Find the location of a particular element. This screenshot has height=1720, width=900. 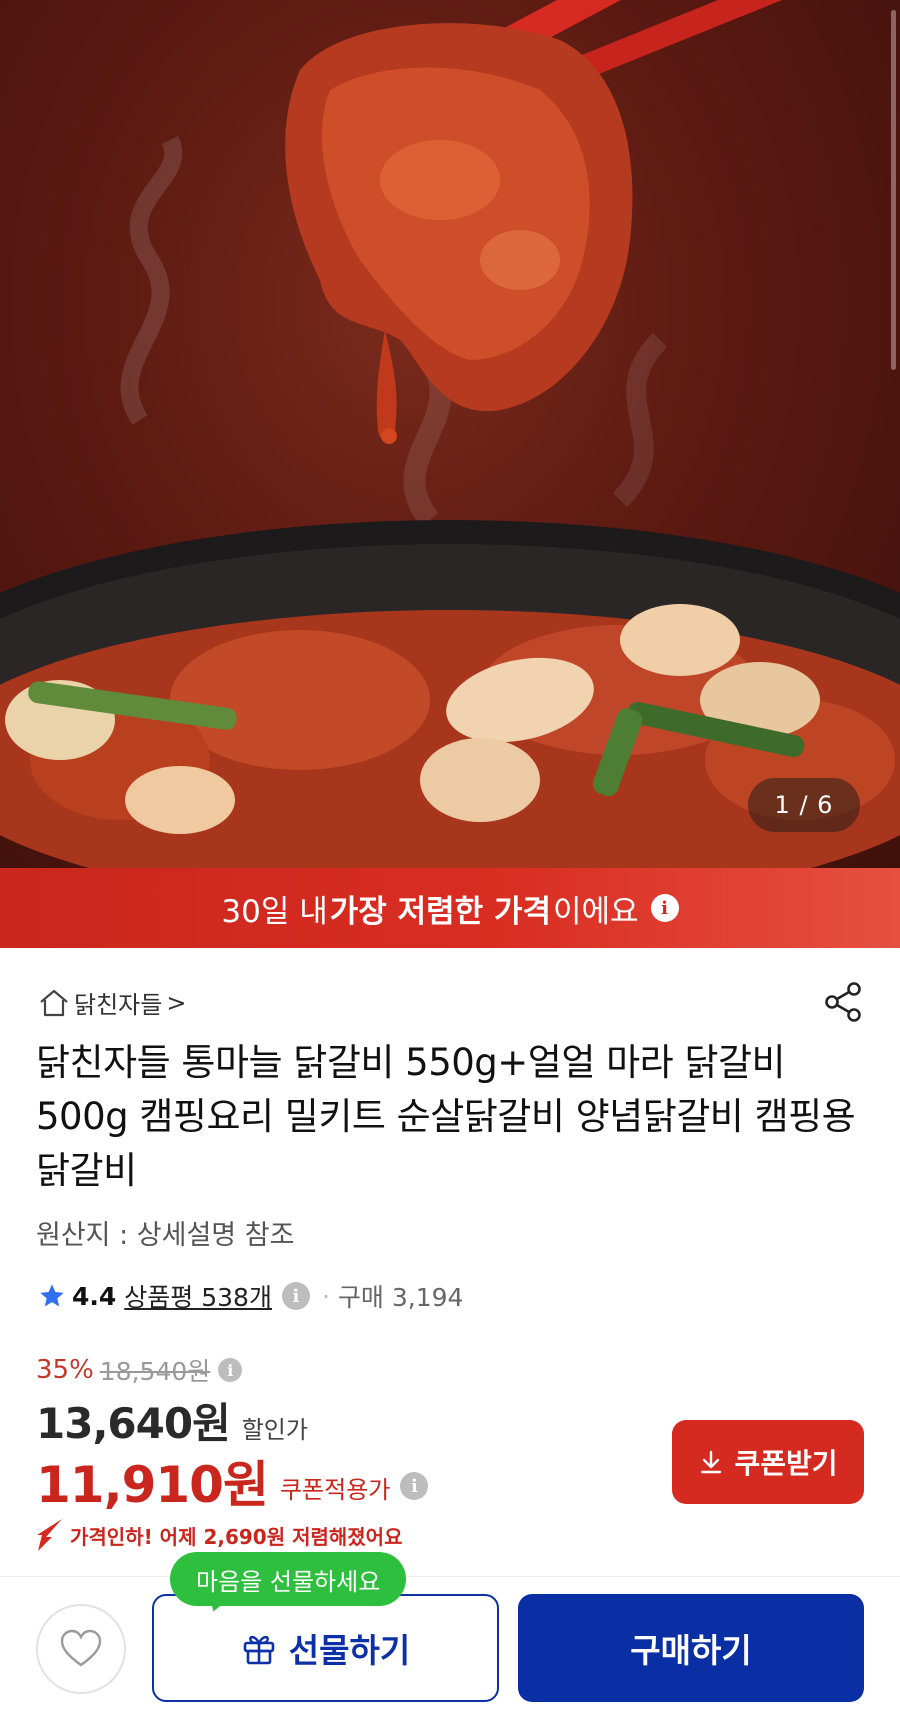

gallery-counter: 1 / 6 is located at coordinates (804, 805).